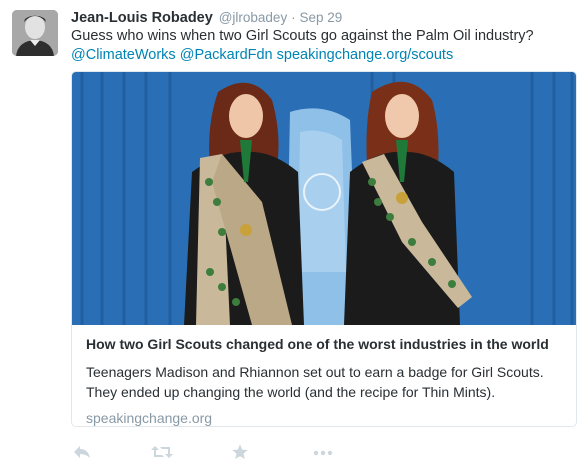  I want to click on retweet-button, so click(162, 454).